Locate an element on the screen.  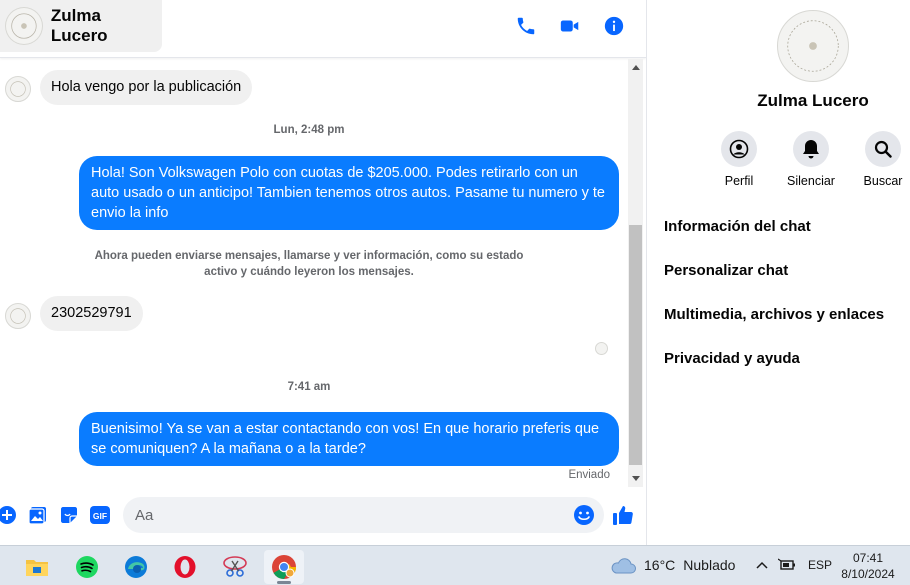
windows-taskbar: 16°C Nublado ESP 07:41 8/10/2024 is located at coordinates (455, 565).